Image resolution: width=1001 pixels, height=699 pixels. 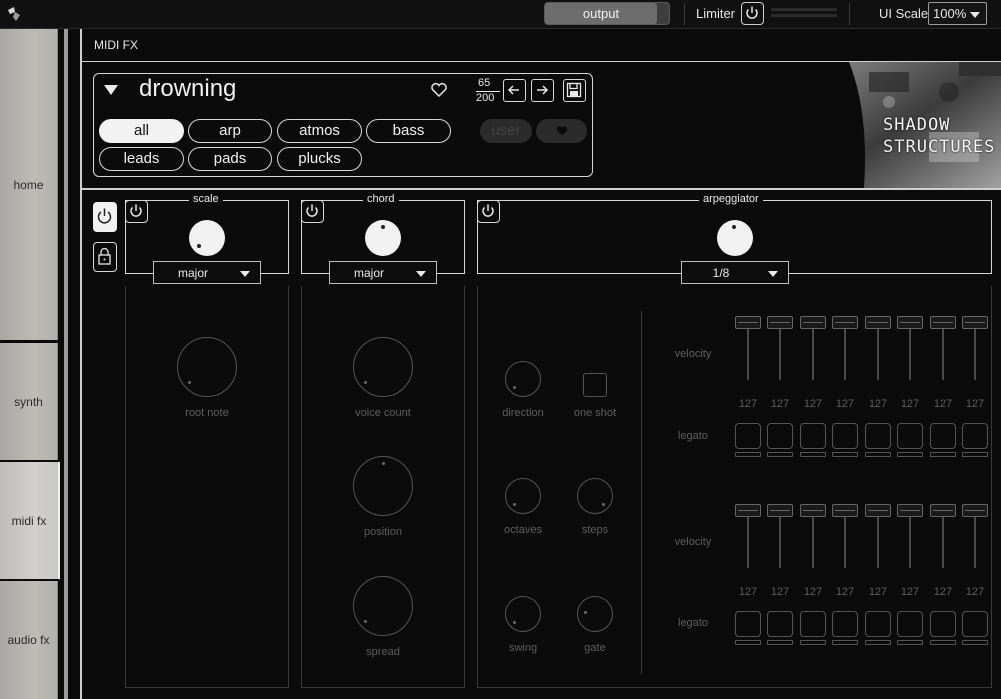 I want to click on limiter-power-button, so click(x=752, y=13).